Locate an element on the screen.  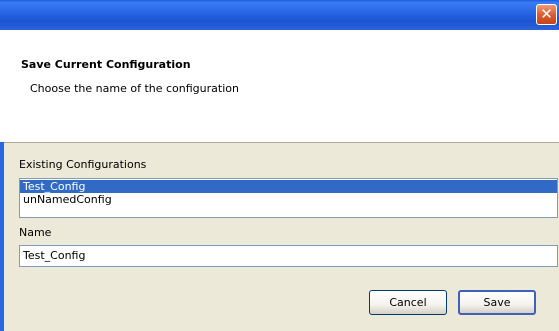
close-button: ✕ is located at coordinates (546, 14).